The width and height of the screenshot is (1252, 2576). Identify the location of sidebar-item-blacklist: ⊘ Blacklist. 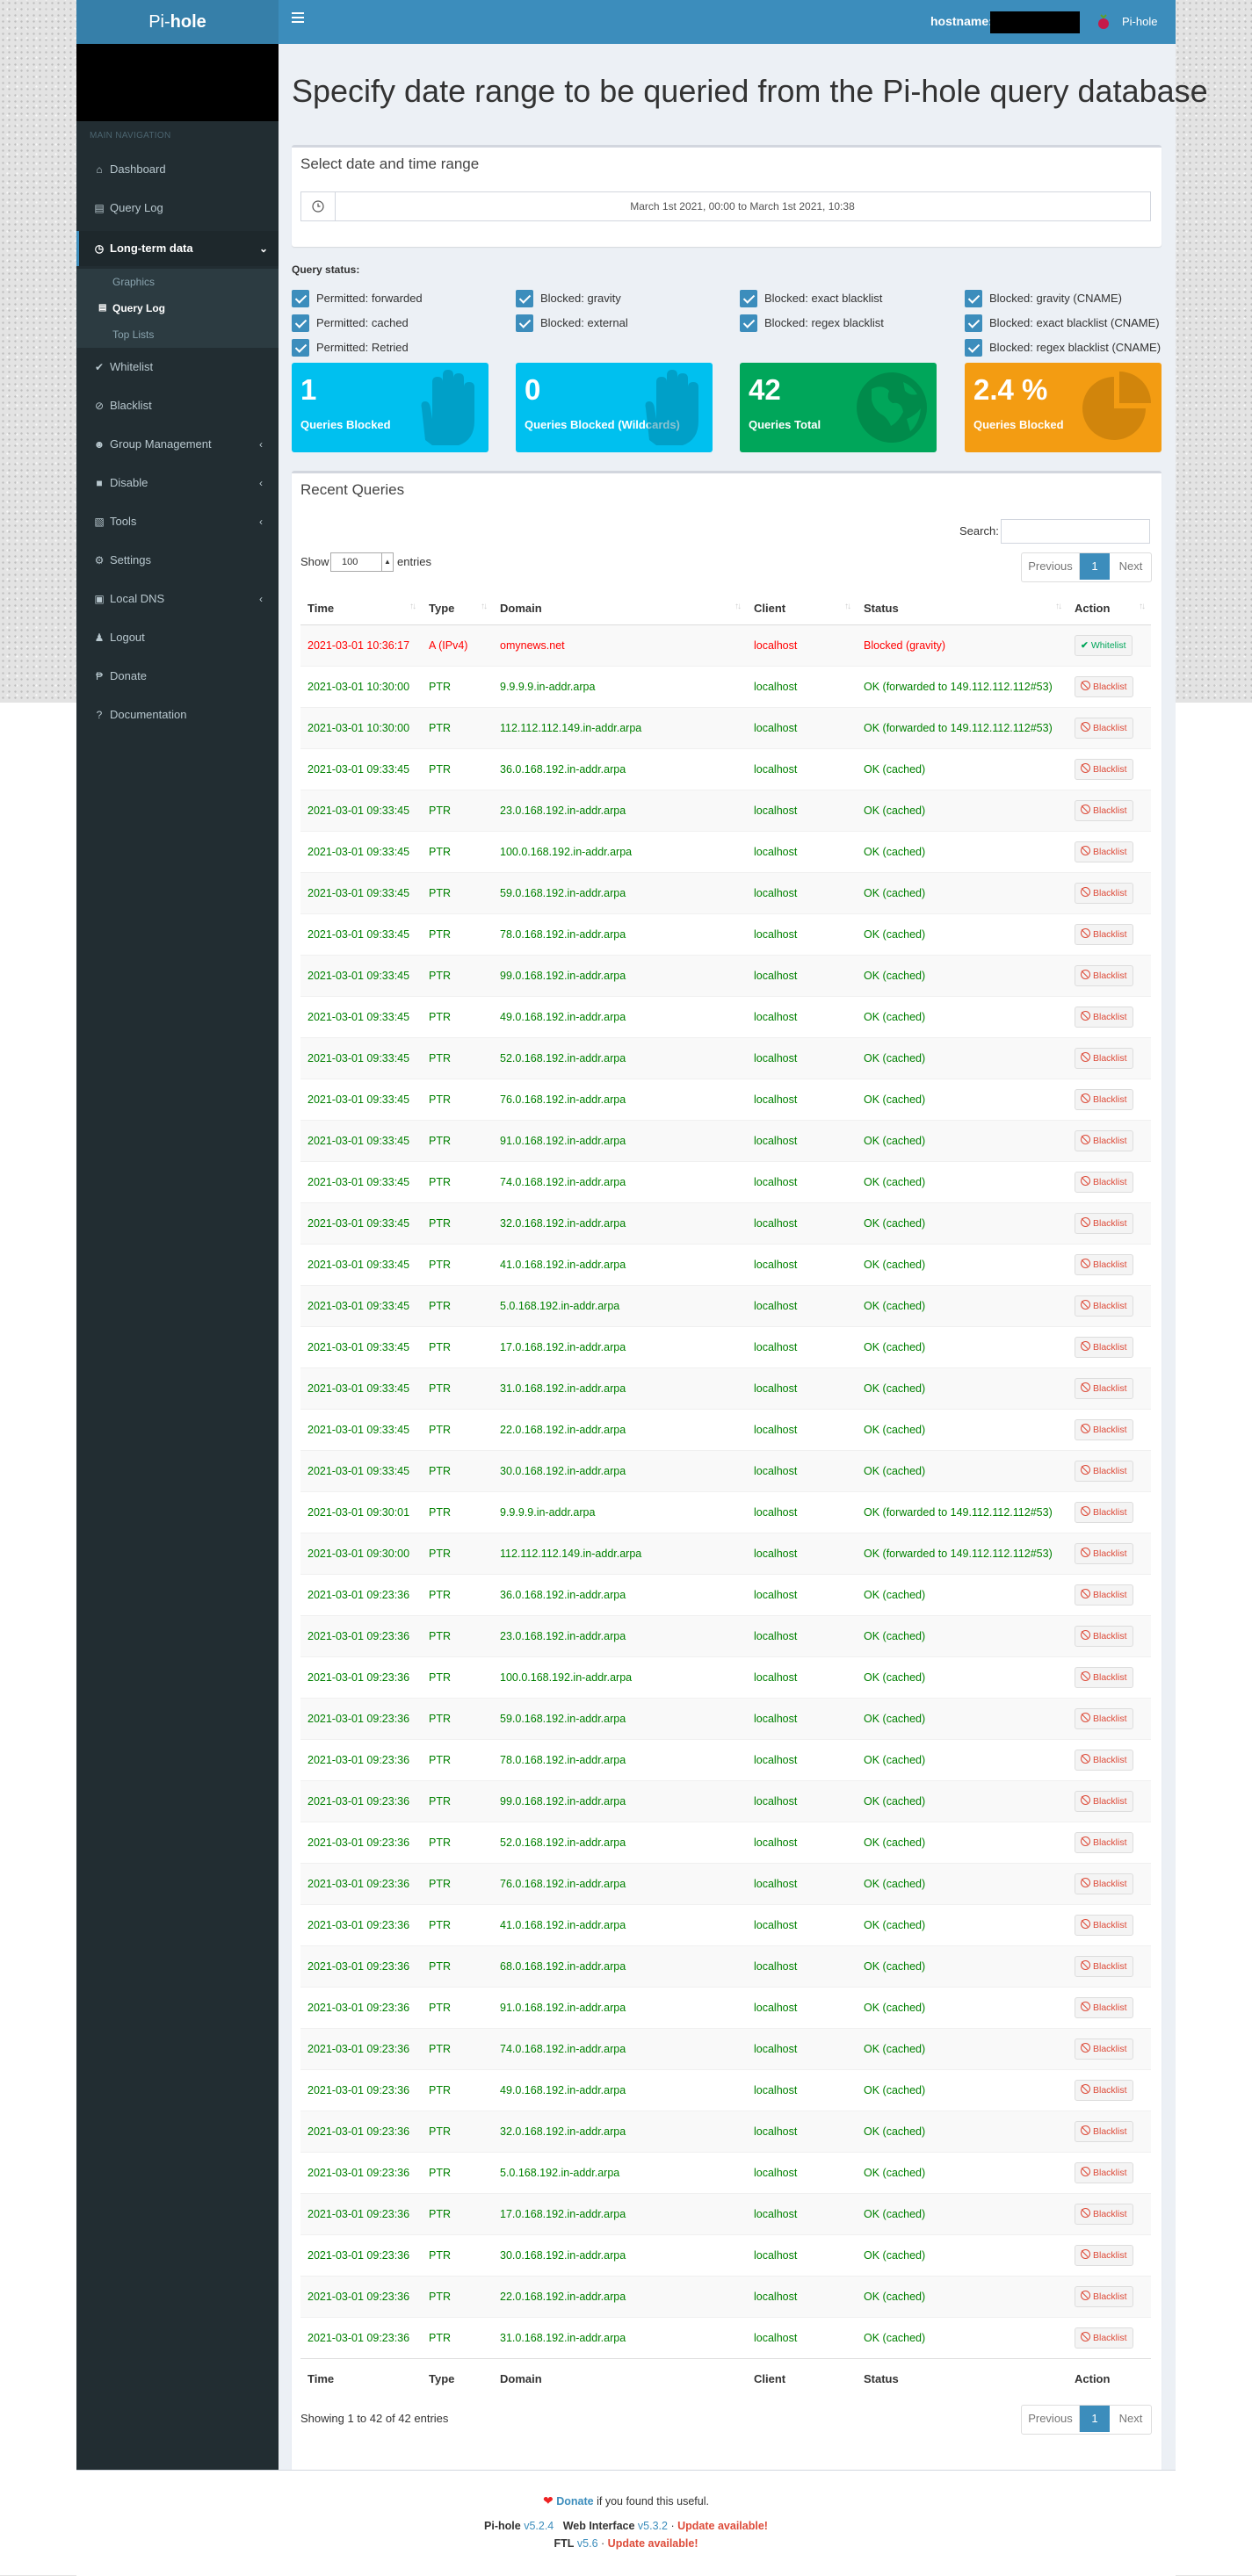
(177, 405).